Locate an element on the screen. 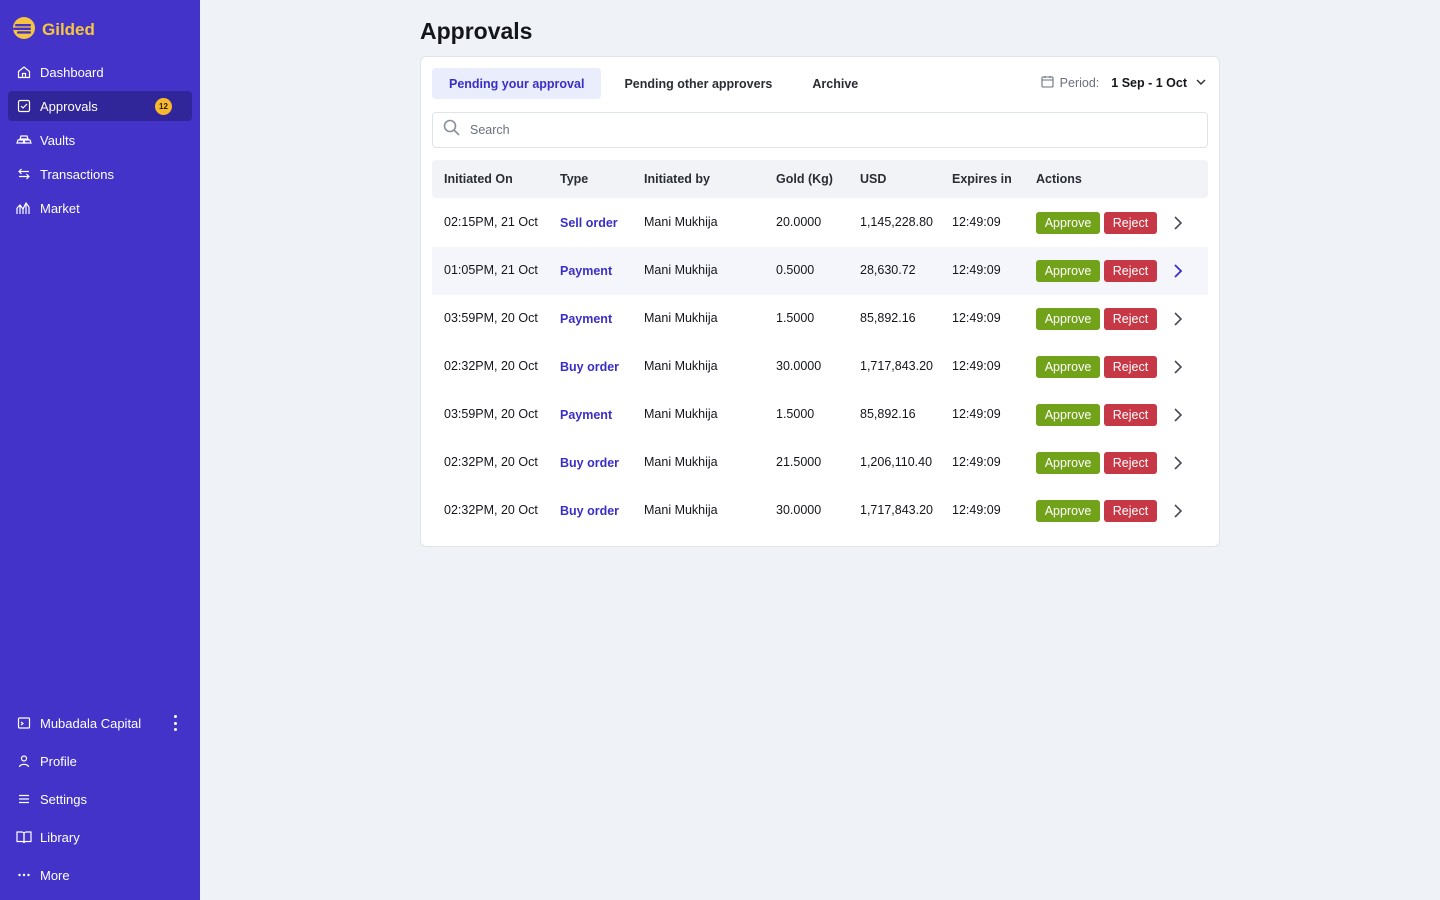  sidebar-item-profile: Profile is located at coordinates (100, 761).